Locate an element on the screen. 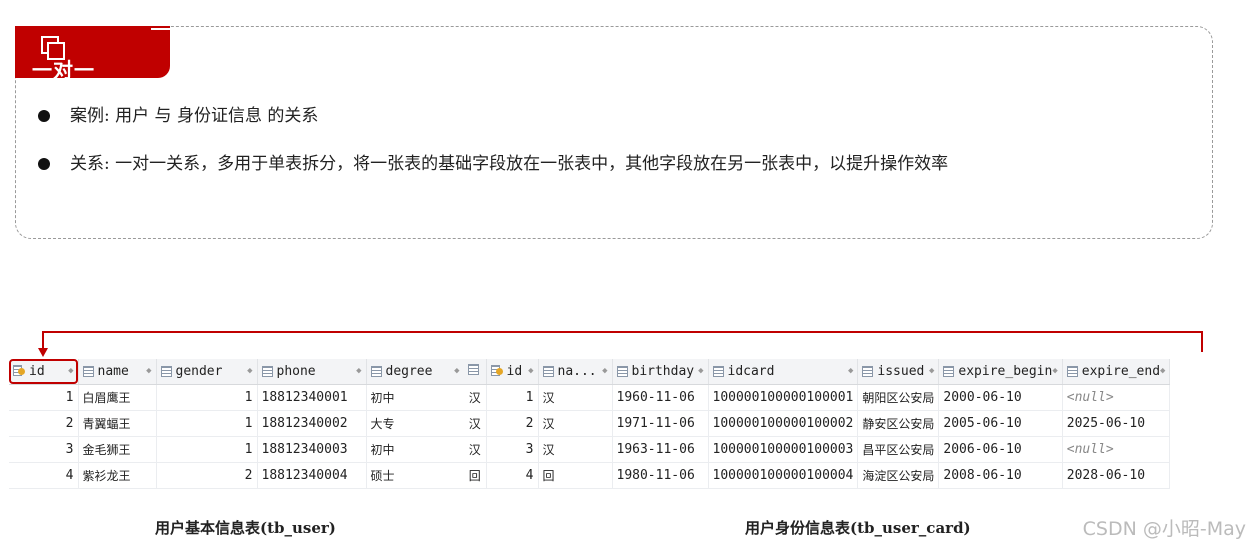  user-table-caption: 用户基本信息表(tb_user) is located at coordinates (245, 528).